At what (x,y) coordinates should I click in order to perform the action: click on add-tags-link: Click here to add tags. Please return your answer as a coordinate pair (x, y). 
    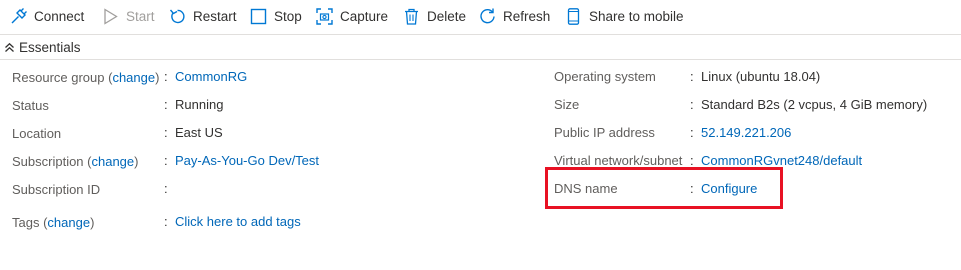
    Looking at the image, I should click on (238, 222).